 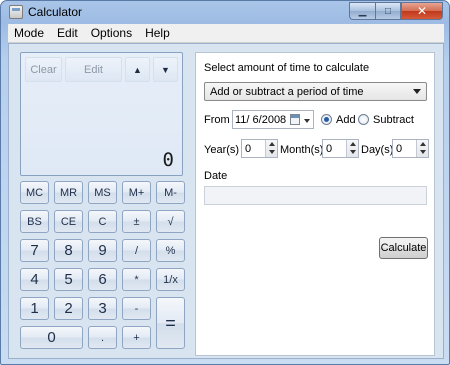 I want to click on add-label: Add, so click(x=346, y=120).